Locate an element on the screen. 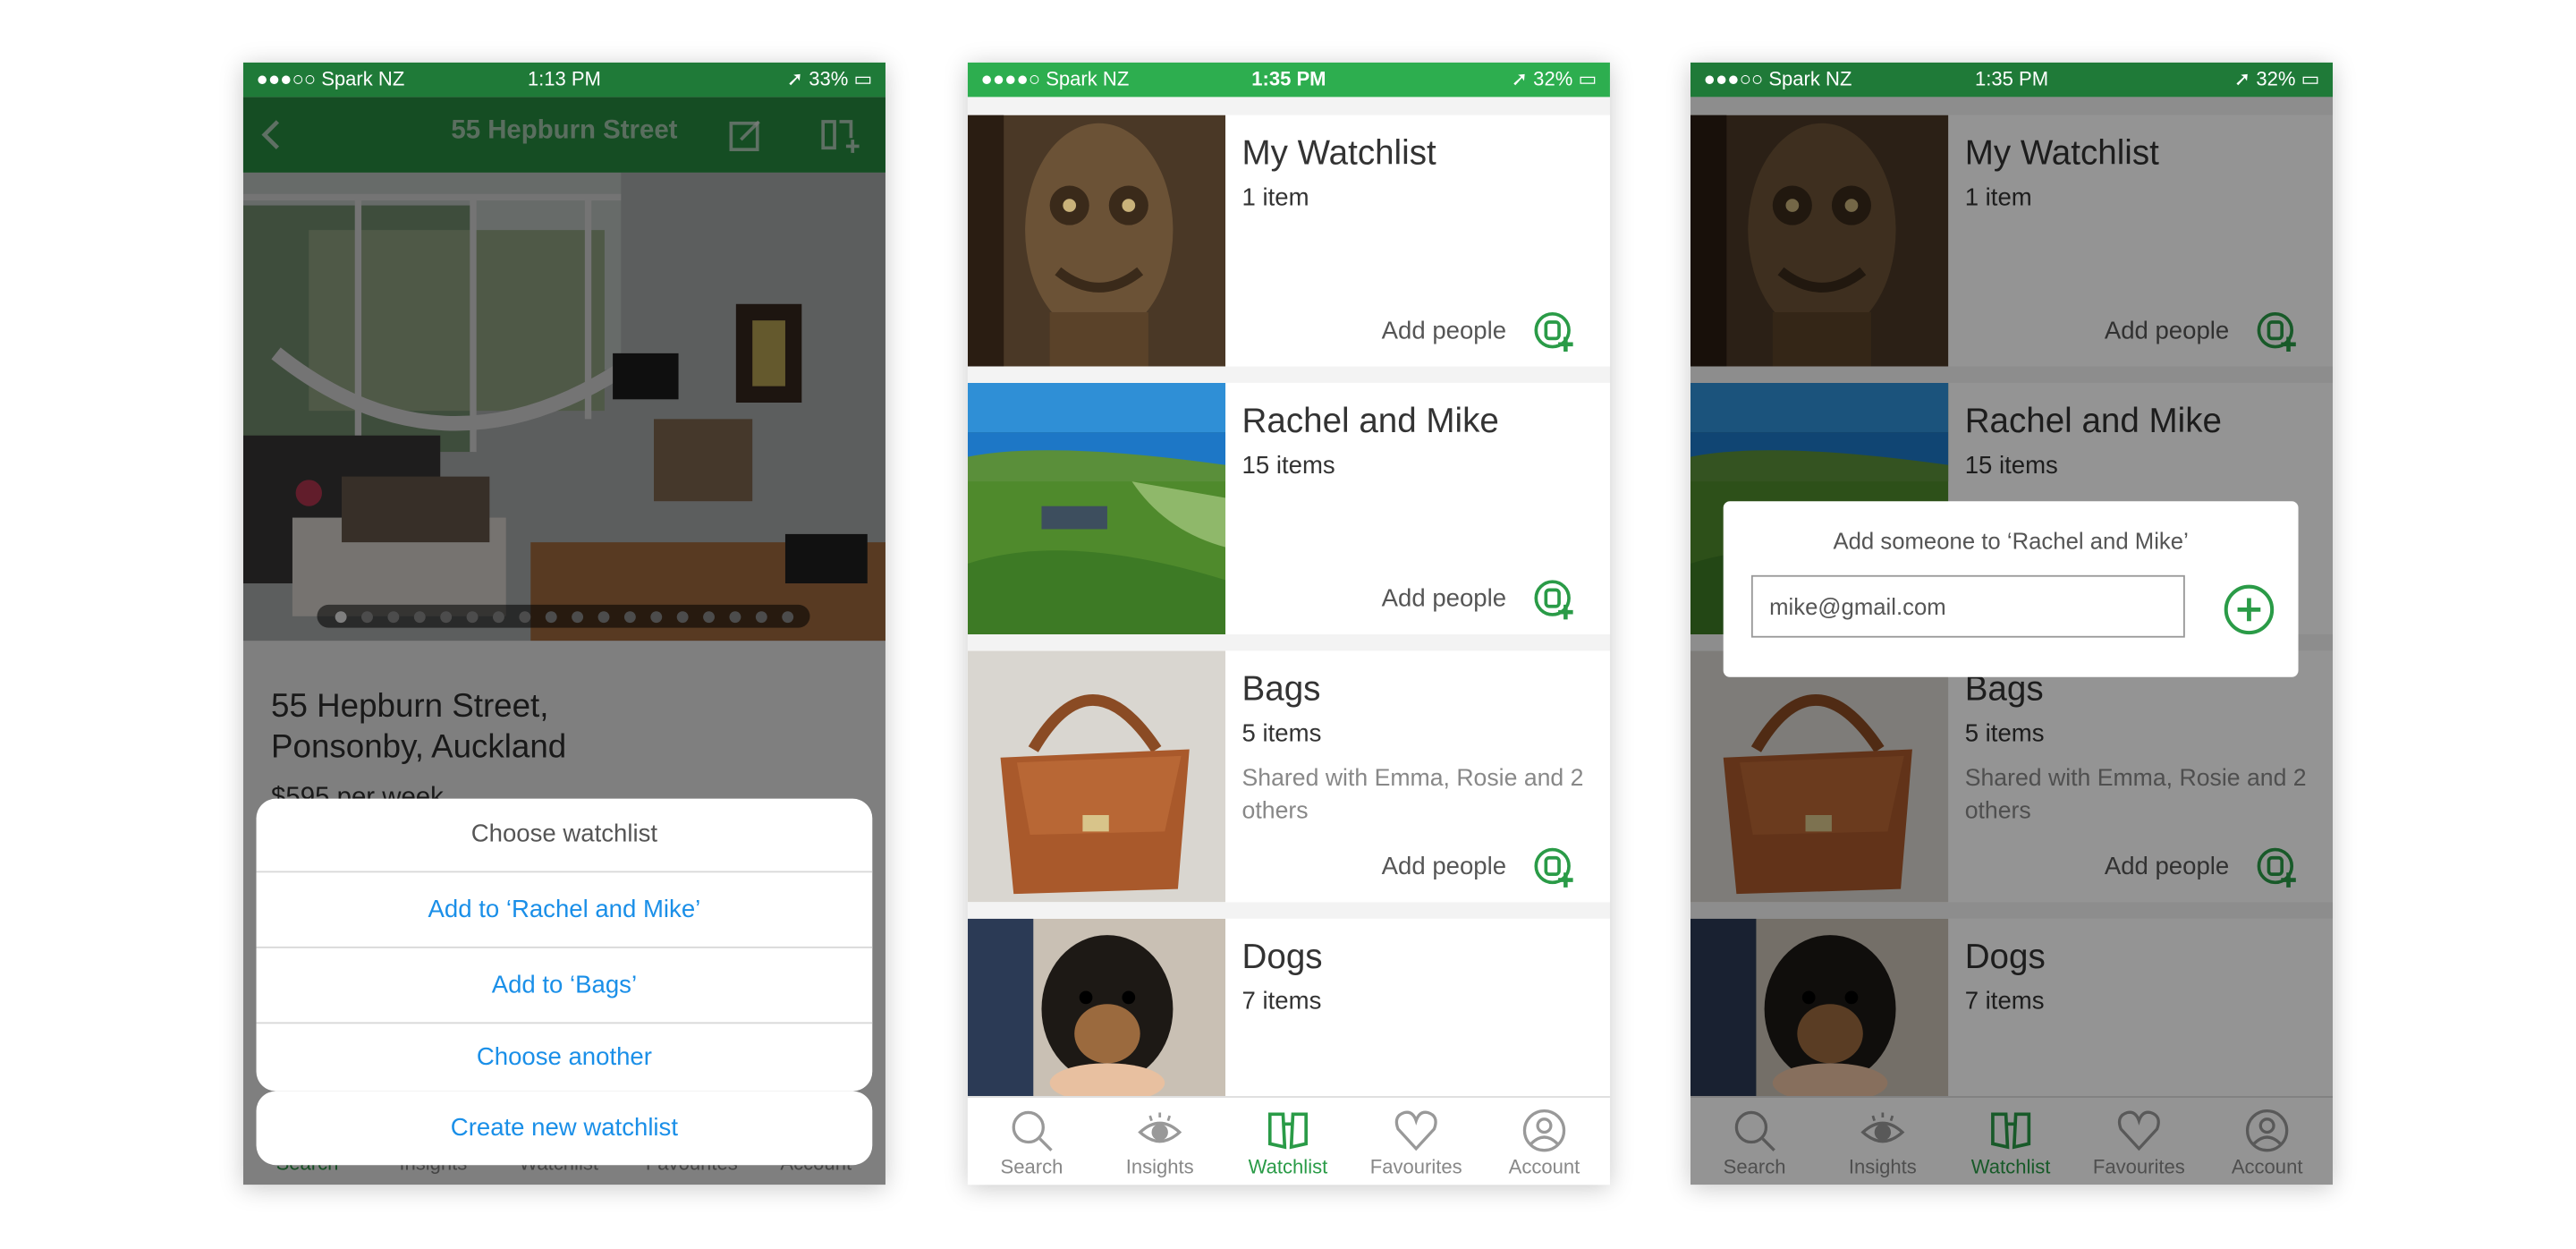 The width and height of the screenshot is (2576, 1249). watchlist-count: 5 items is located at coordinates (1281, 734).